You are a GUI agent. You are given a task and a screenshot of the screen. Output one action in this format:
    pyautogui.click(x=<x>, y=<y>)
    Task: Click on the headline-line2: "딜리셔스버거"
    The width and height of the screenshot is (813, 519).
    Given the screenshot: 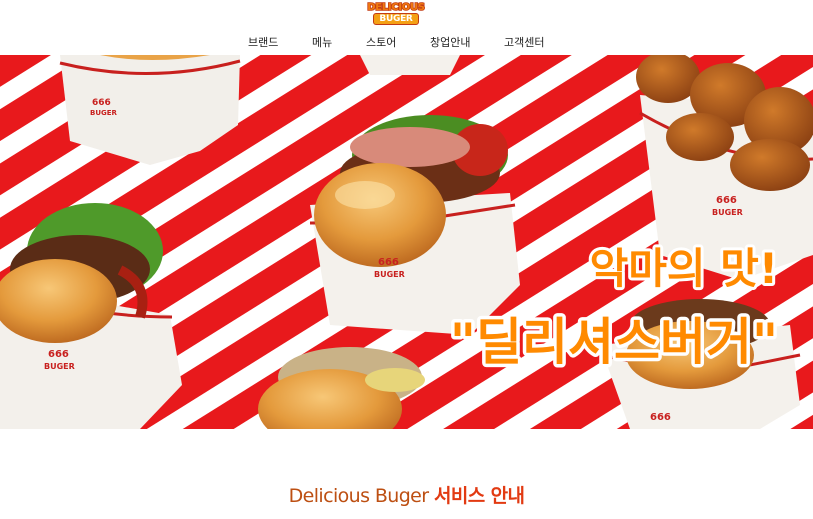 What is the action you would take?
    pyautogui.click(x=614, y=342)
    